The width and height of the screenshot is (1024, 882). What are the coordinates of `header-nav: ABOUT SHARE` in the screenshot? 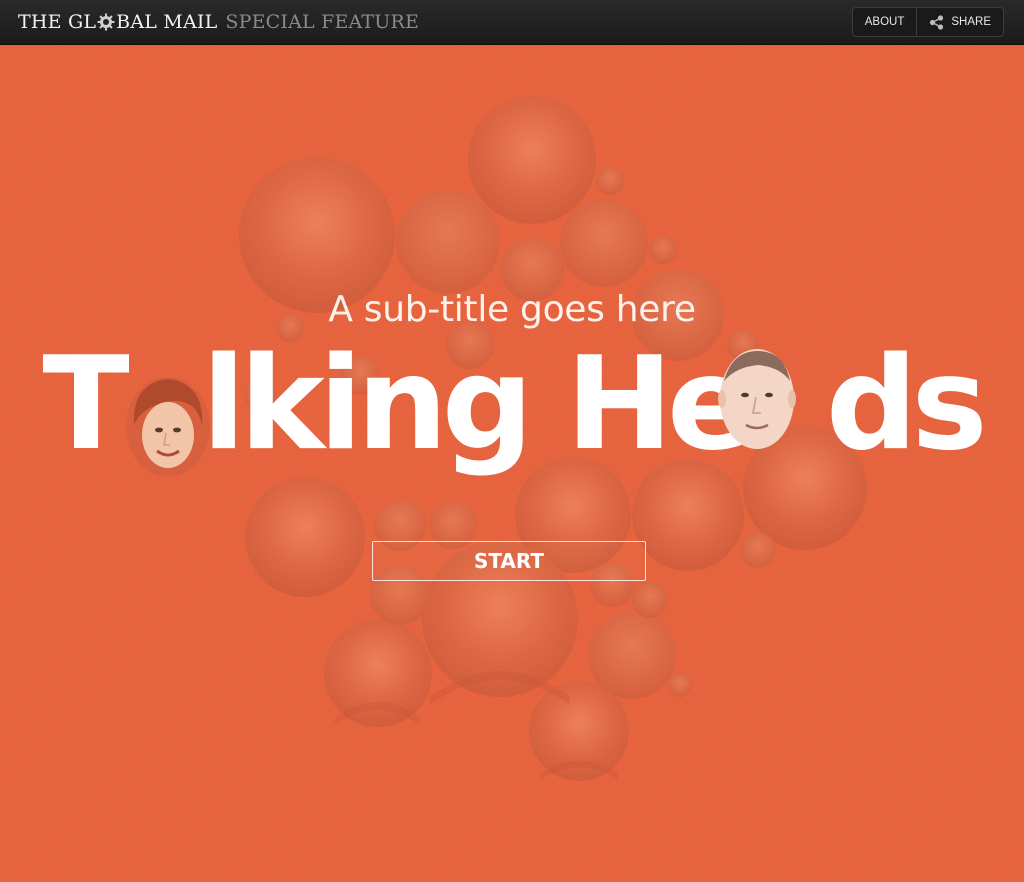 It's located at (927, 22).